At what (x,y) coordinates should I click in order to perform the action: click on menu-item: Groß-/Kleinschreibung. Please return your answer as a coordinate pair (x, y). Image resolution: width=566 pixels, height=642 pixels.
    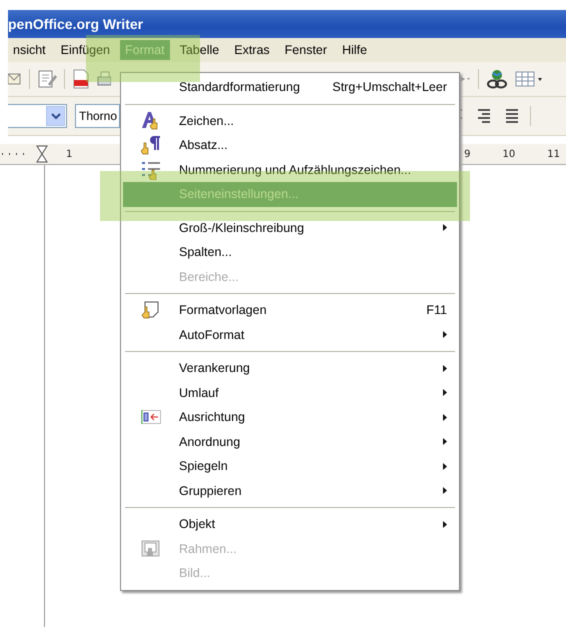
    Looking at the image, I should click on (290, 228).